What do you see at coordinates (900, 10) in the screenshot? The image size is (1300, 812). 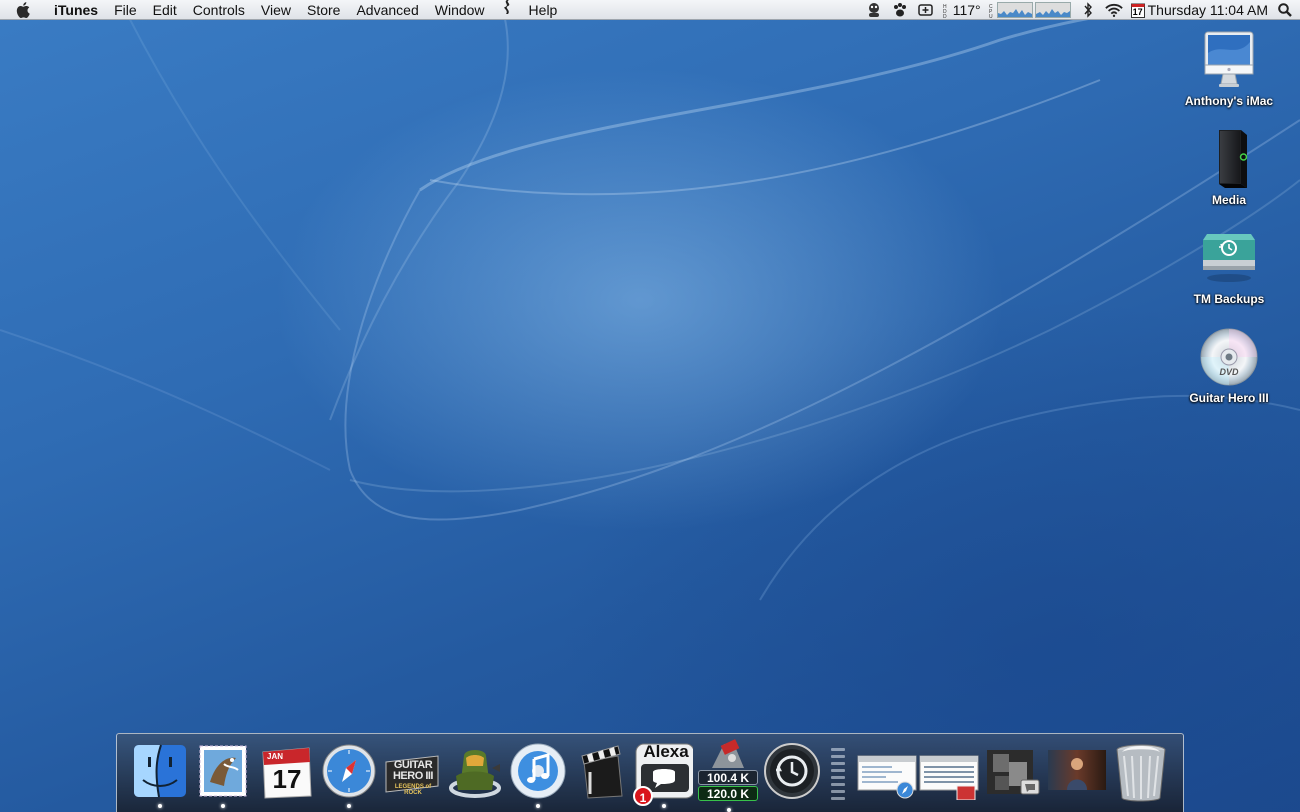 I see `paw-print-icon` at bounding box center [900, 10].